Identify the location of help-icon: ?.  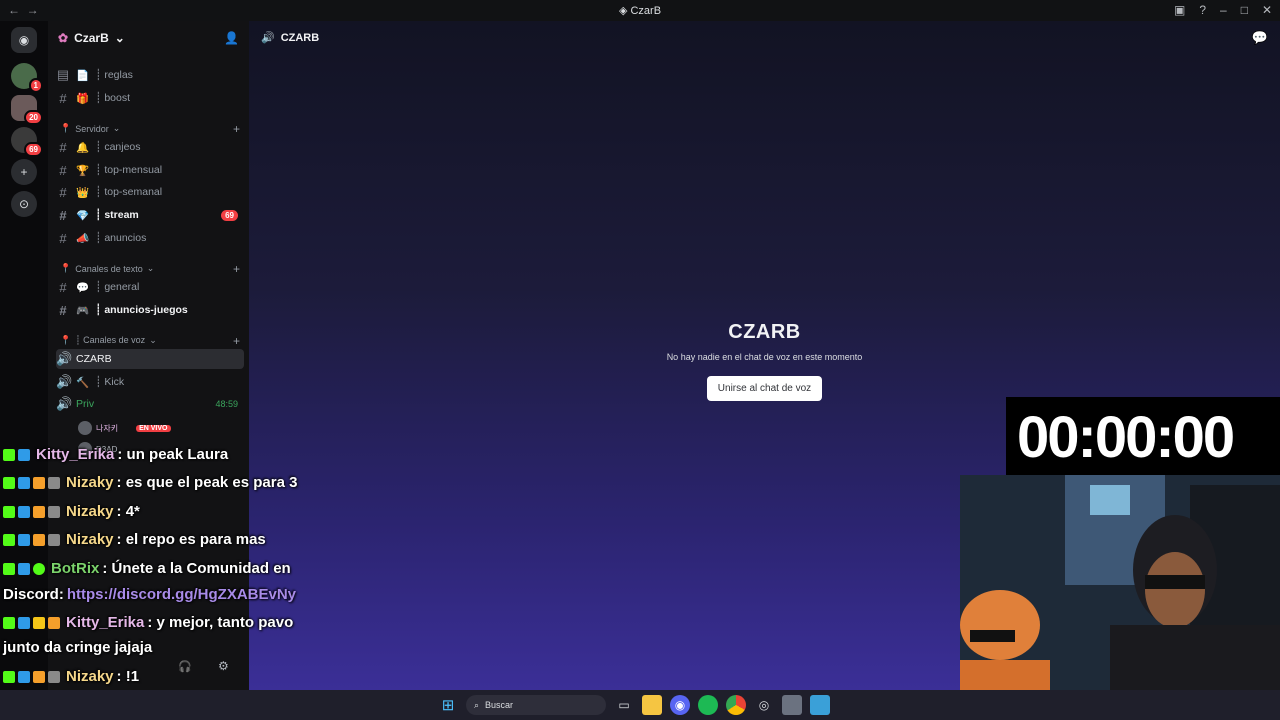
(1202, 10).